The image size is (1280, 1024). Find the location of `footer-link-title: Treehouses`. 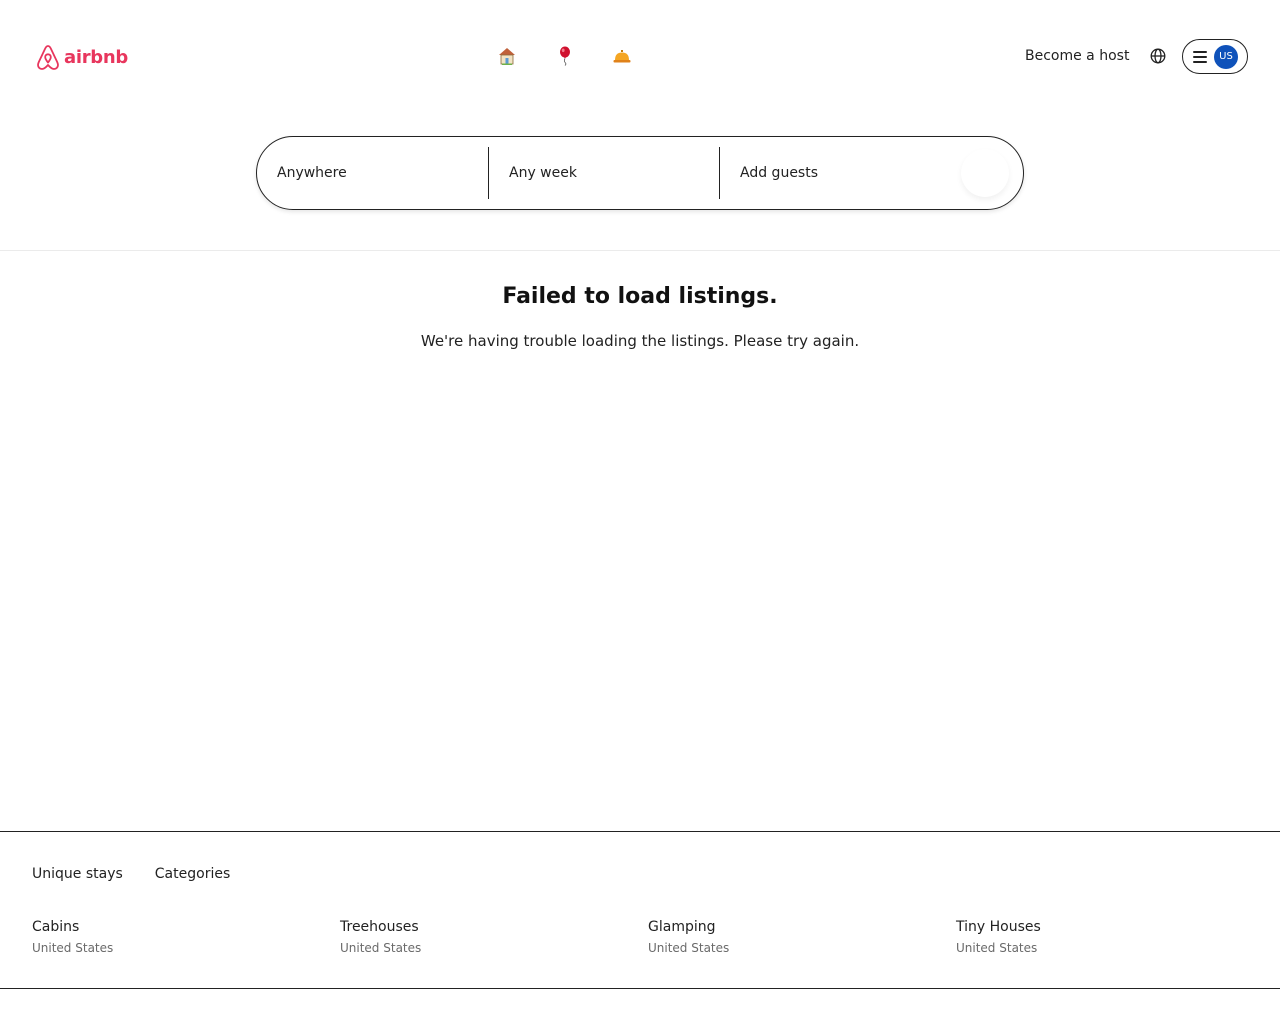

footer-link-title: Treehouses is located at coordinates (379, 927).